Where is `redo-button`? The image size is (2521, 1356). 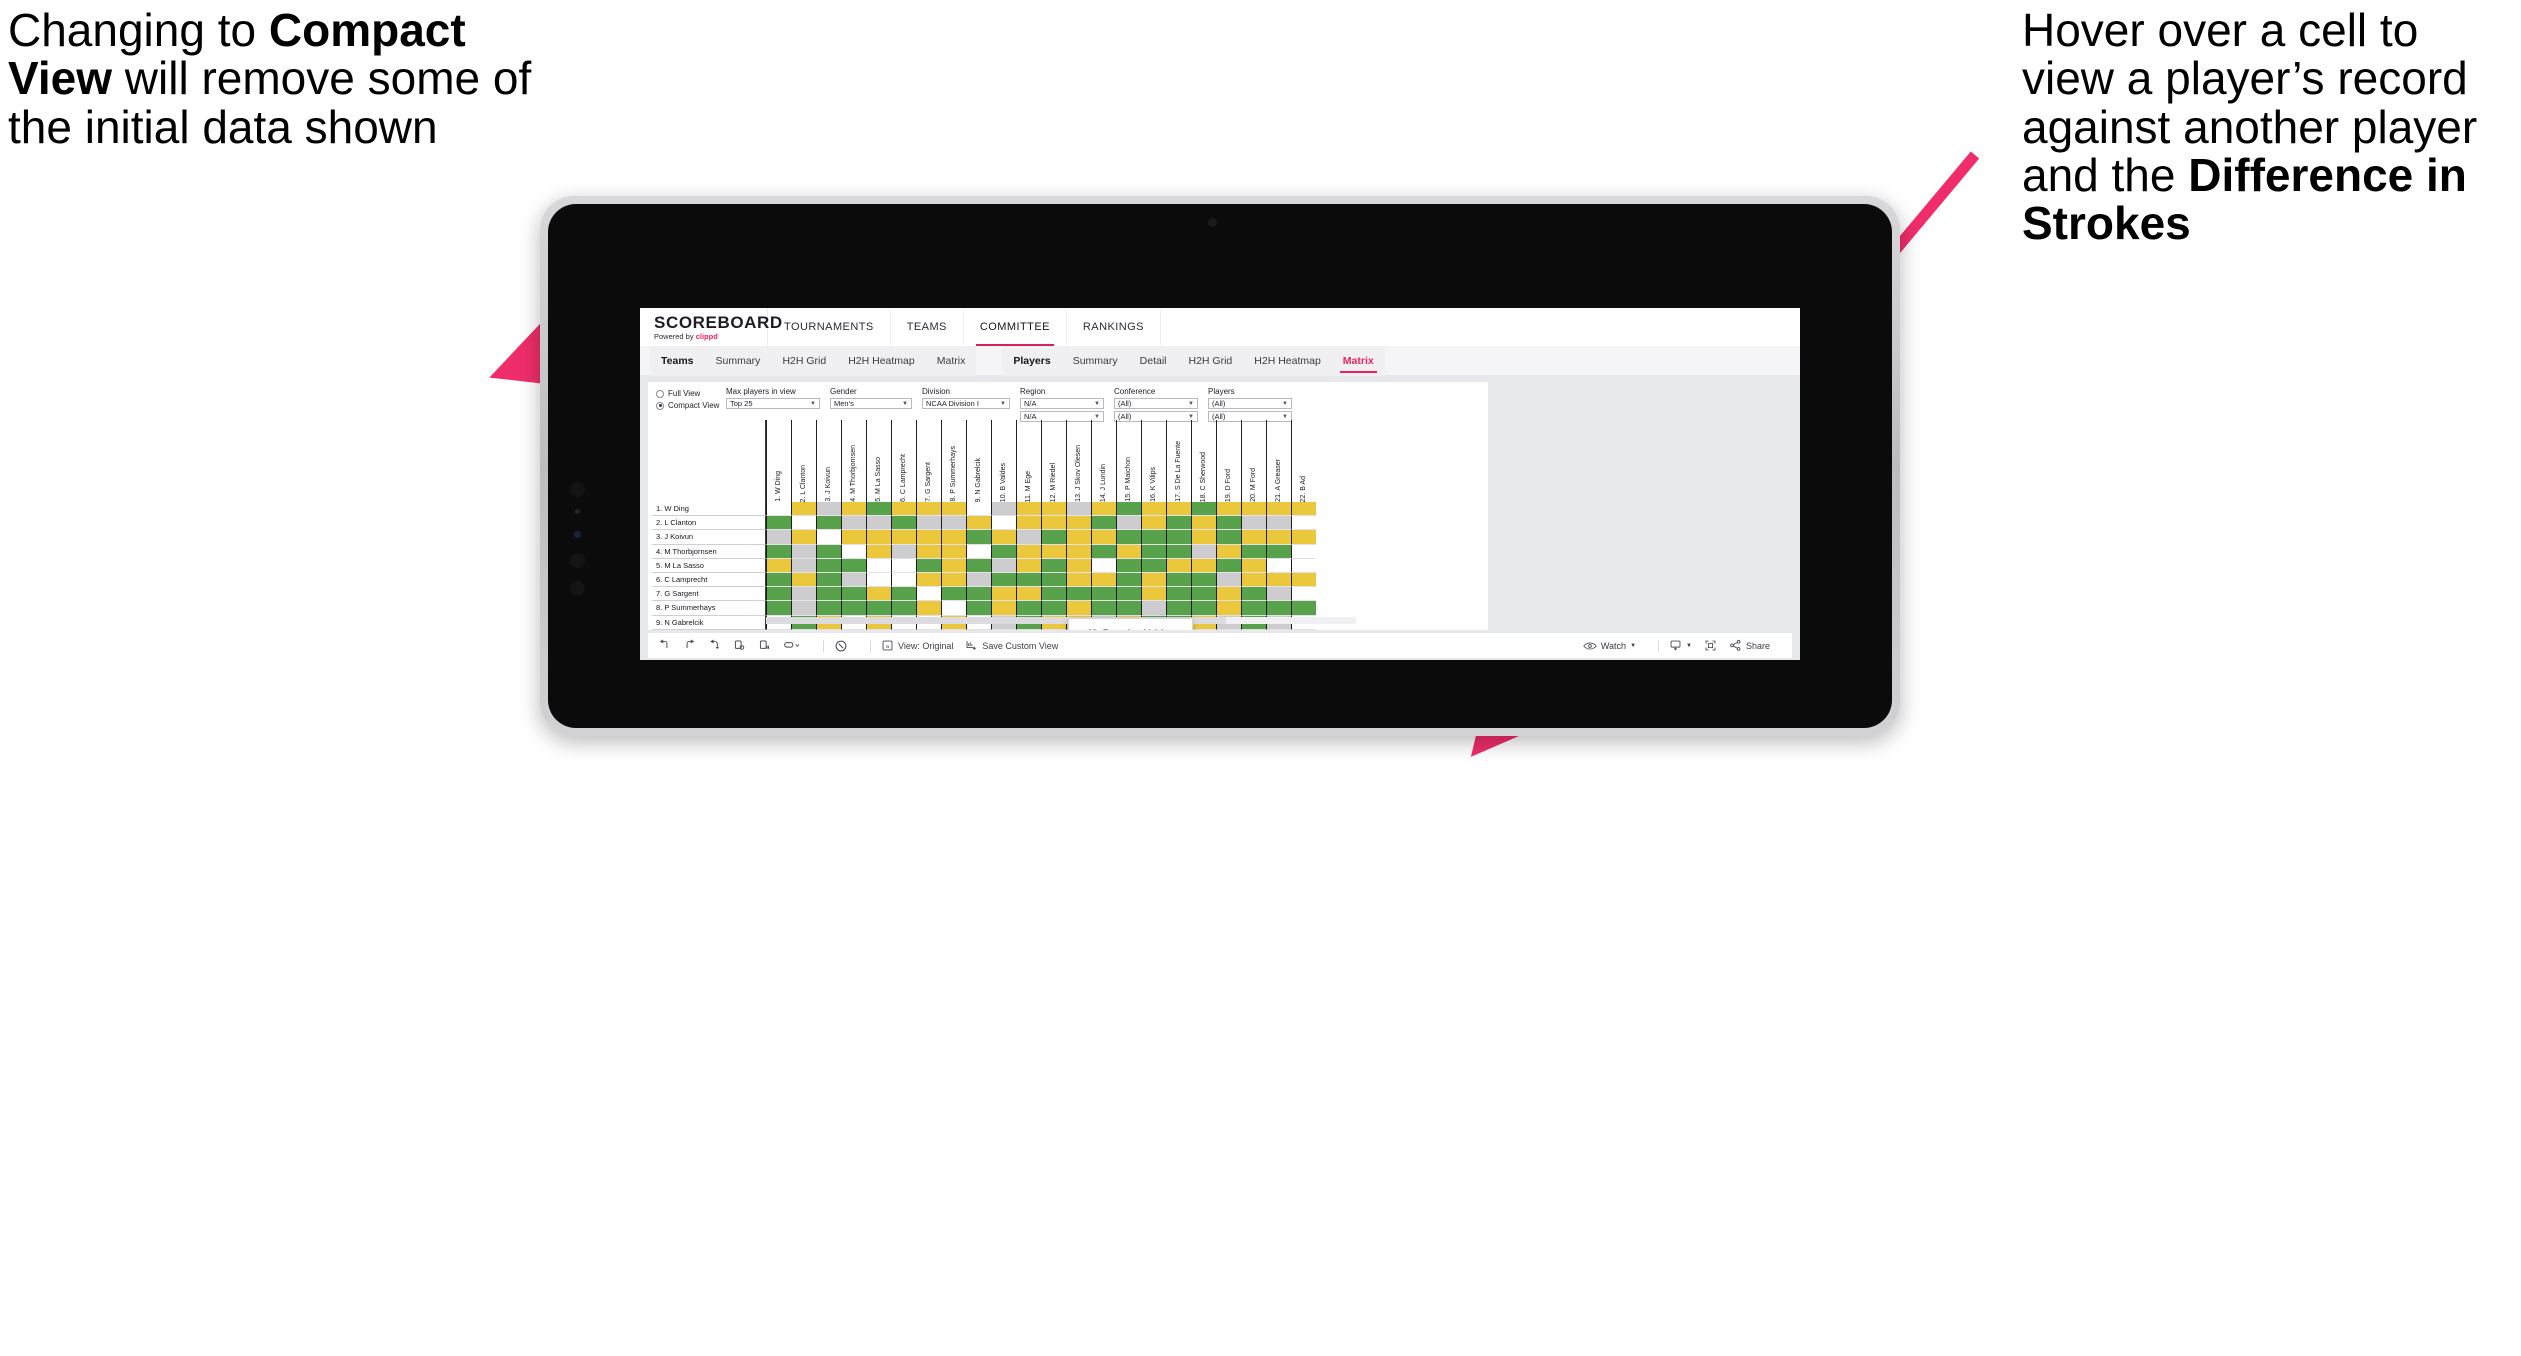 redo-button is located at coordinates (689, 645).